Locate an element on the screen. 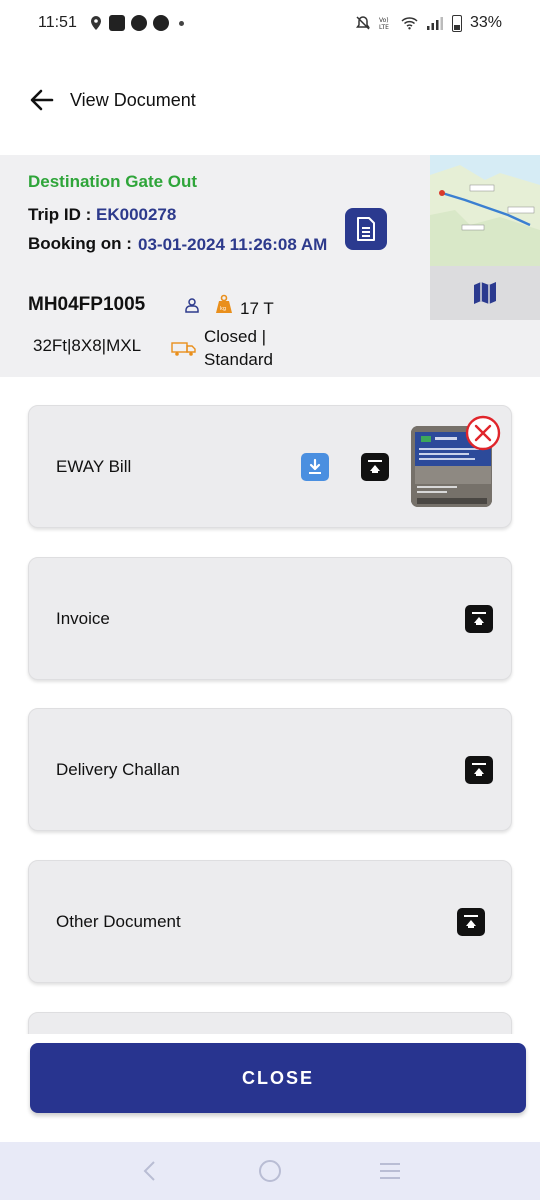 This screenshot has height=1200, width=540. download-button is located at coordinates (315, 467).